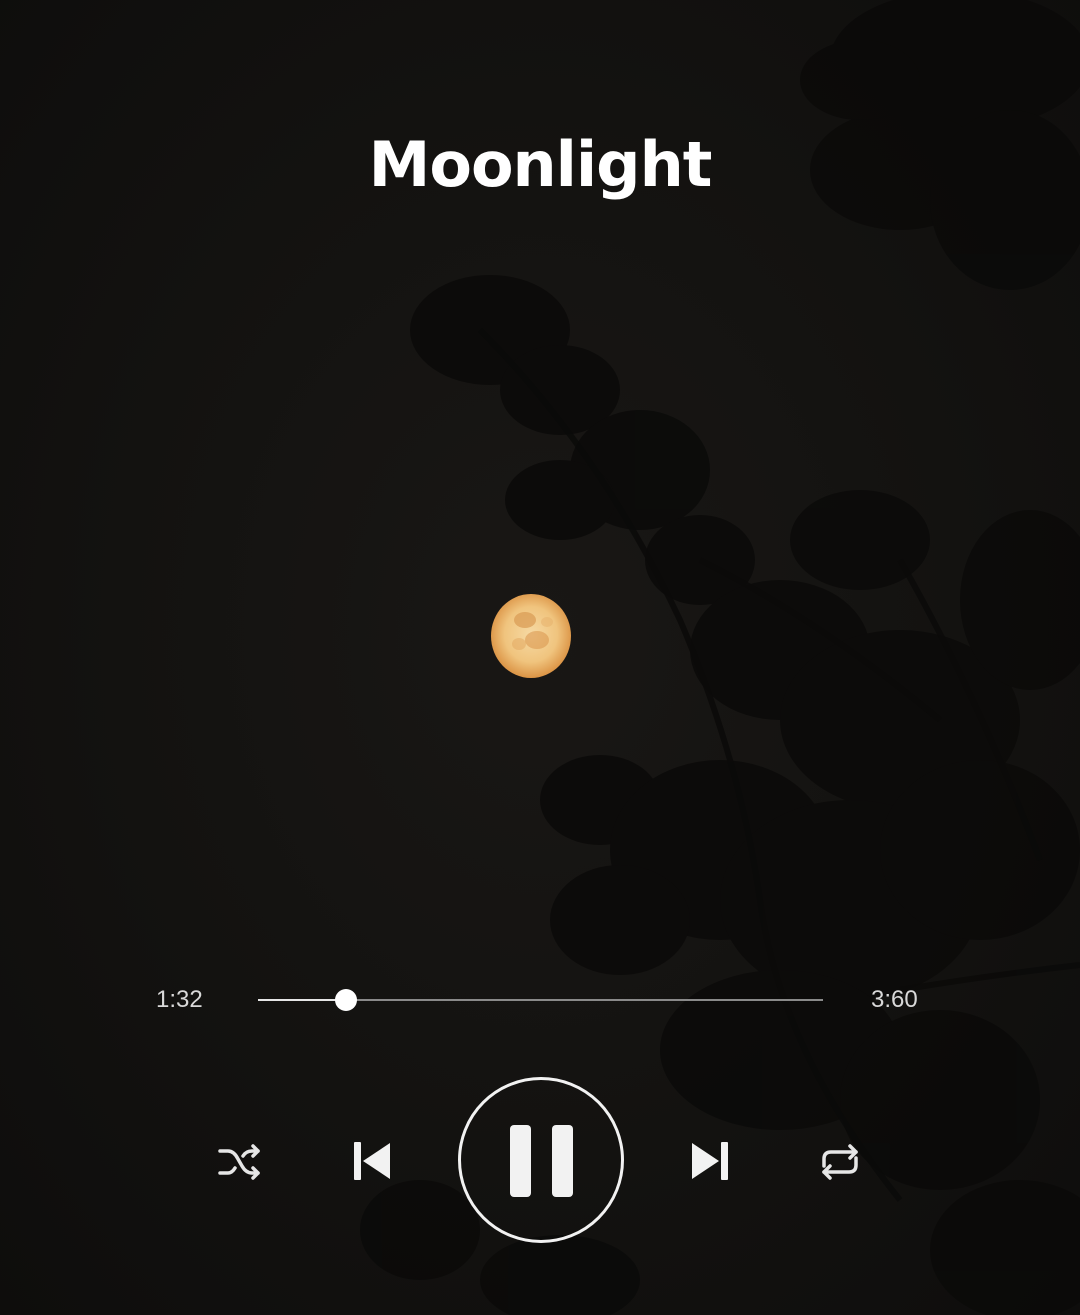 This screenshot has height=1315, width=1080. I want to click on skip-previous-icon, so click(372, 1161).